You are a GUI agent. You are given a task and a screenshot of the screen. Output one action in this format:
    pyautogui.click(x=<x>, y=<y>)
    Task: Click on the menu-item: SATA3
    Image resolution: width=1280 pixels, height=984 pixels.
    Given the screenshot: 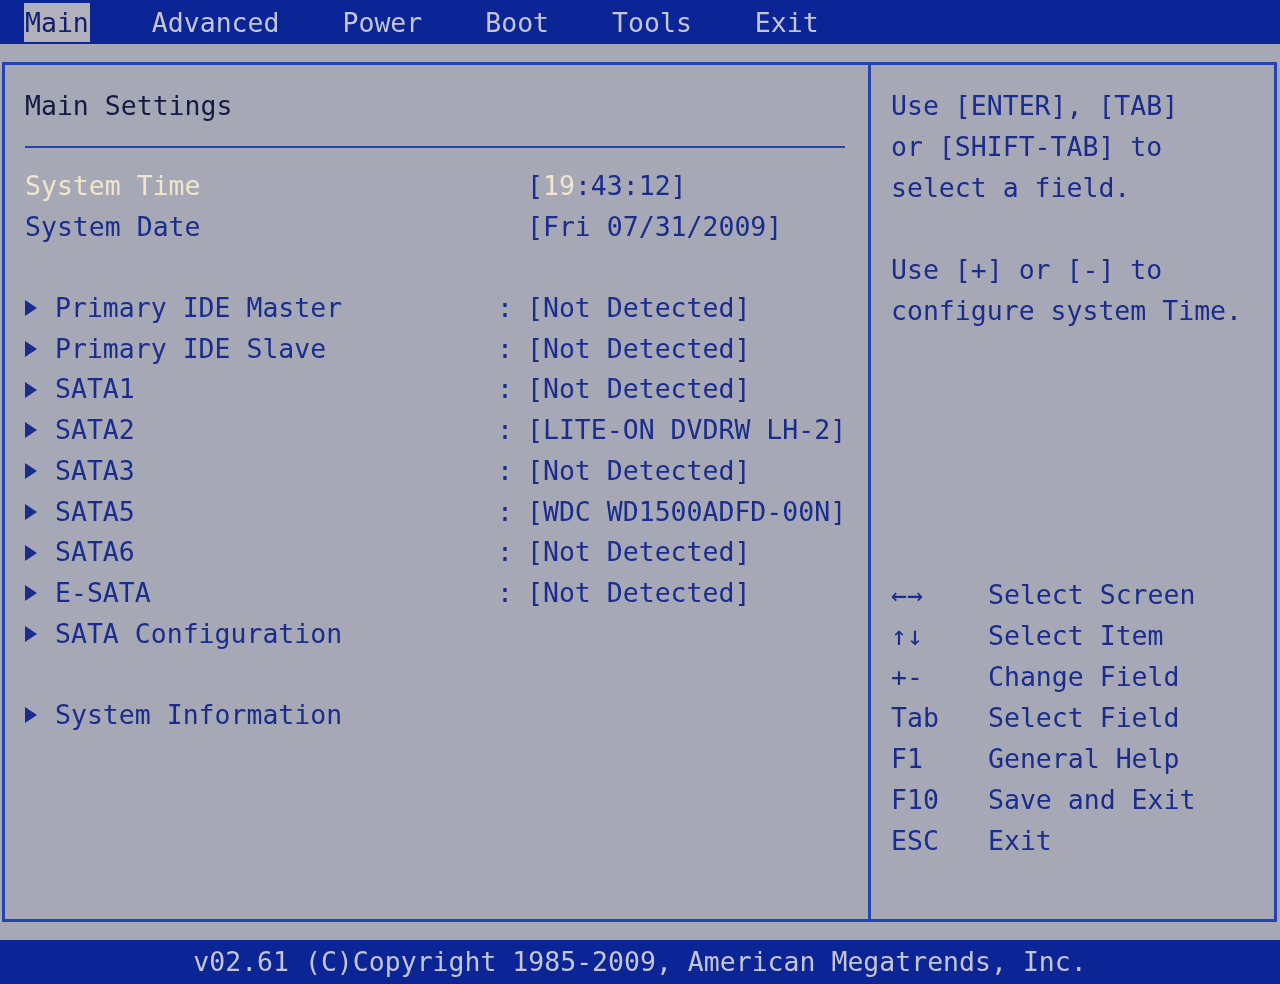 What is the action you would take?
    pyautogui.click(x=95, y=471)
    